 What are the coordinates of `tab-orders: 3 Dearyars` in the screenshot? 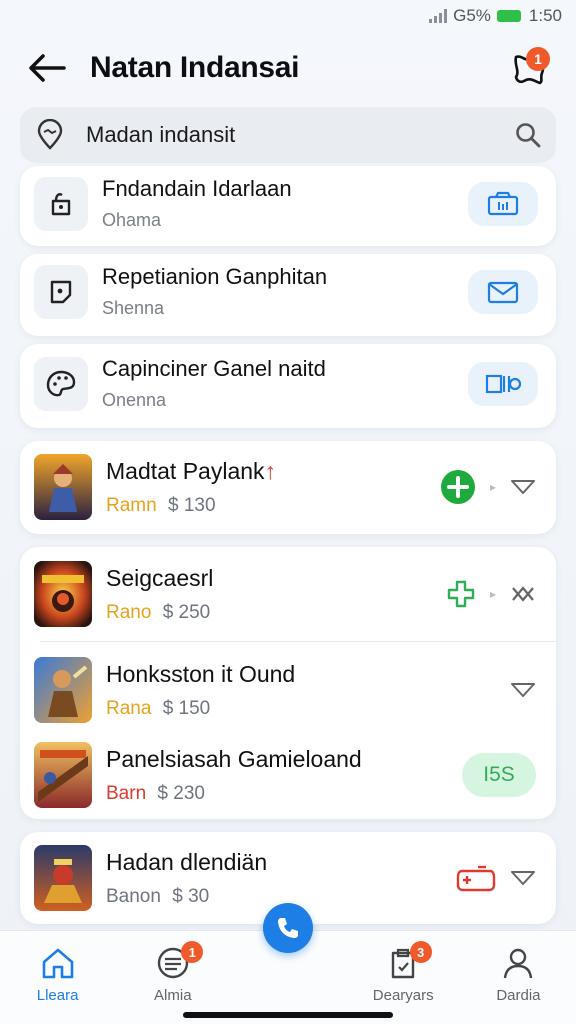 It's located at (403, 977).